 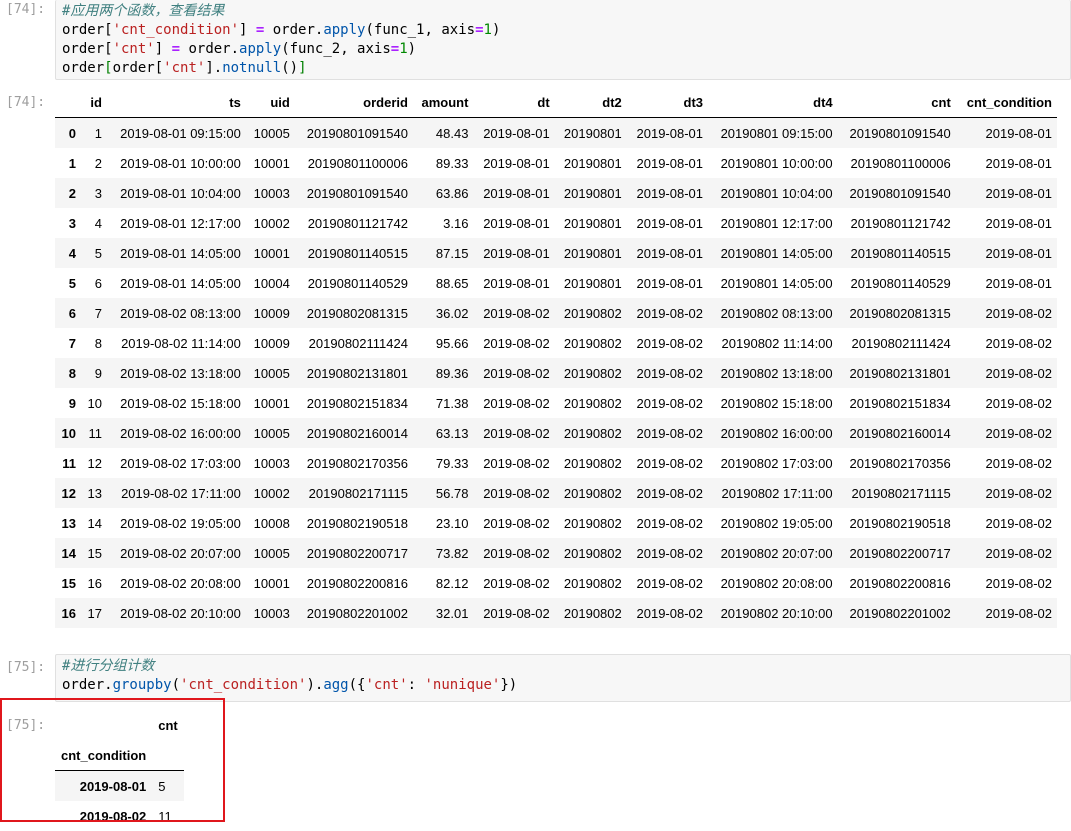 I want to click on groupby-index-cell: 2019-08-02, so click(x=113, y=816).